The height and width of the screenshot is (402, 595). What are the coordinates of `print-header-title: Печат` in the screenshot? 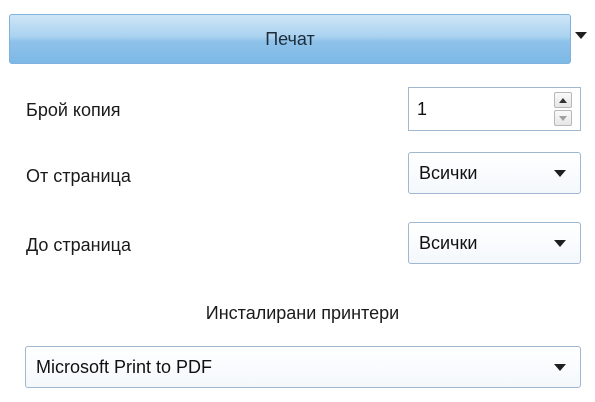 It's located at (290, 38).